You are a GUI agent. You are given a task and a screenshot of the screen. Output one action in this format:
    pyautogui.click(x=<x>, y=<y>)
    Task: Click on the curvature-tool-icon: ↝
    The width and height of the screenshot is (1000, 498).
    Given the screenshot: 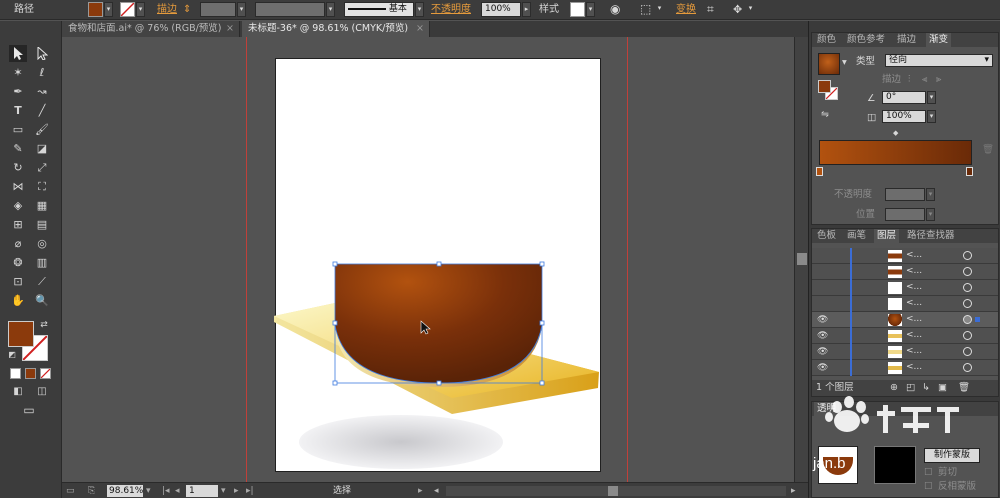 What is the action you would take?
    pyautogui.click(x=42, y=91)
    